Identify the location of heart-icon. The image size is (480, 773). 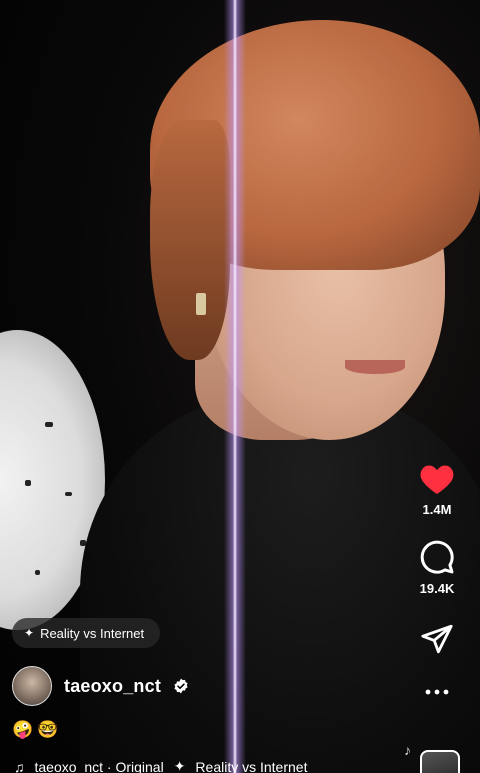
(437, 479).